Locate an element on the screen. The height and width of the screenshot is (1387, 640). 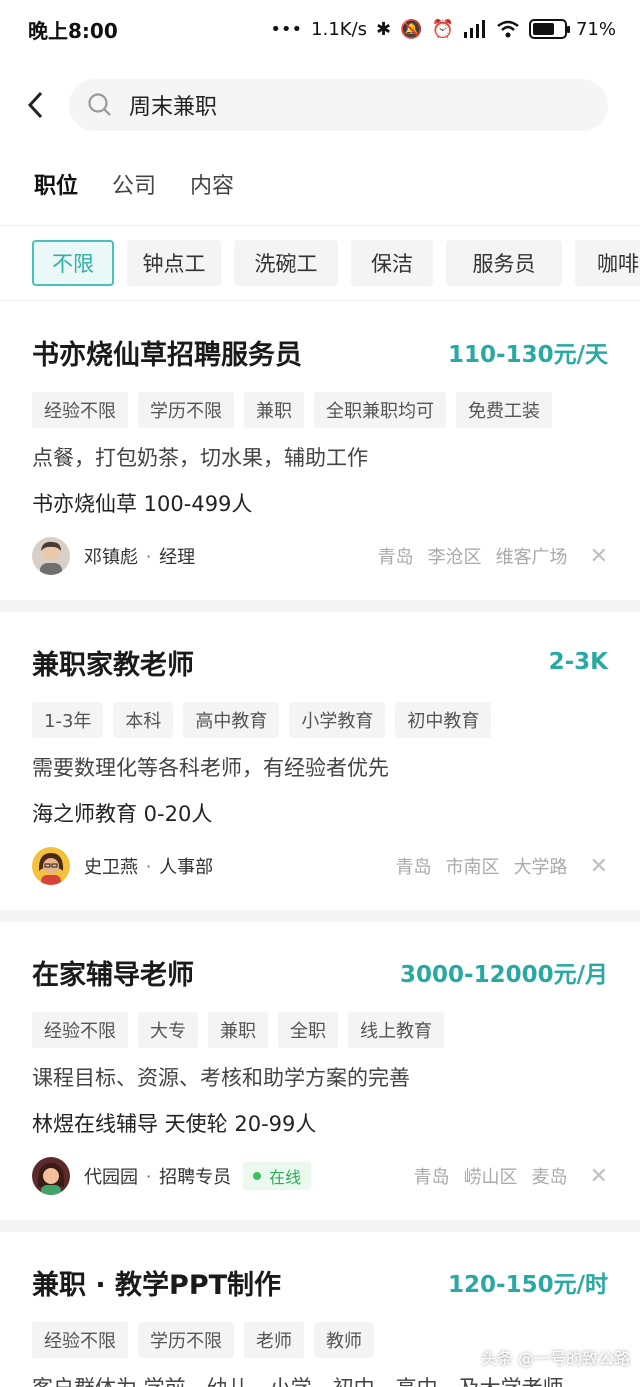
more-dots-icon: ••• is located at coordinates (286, 29).